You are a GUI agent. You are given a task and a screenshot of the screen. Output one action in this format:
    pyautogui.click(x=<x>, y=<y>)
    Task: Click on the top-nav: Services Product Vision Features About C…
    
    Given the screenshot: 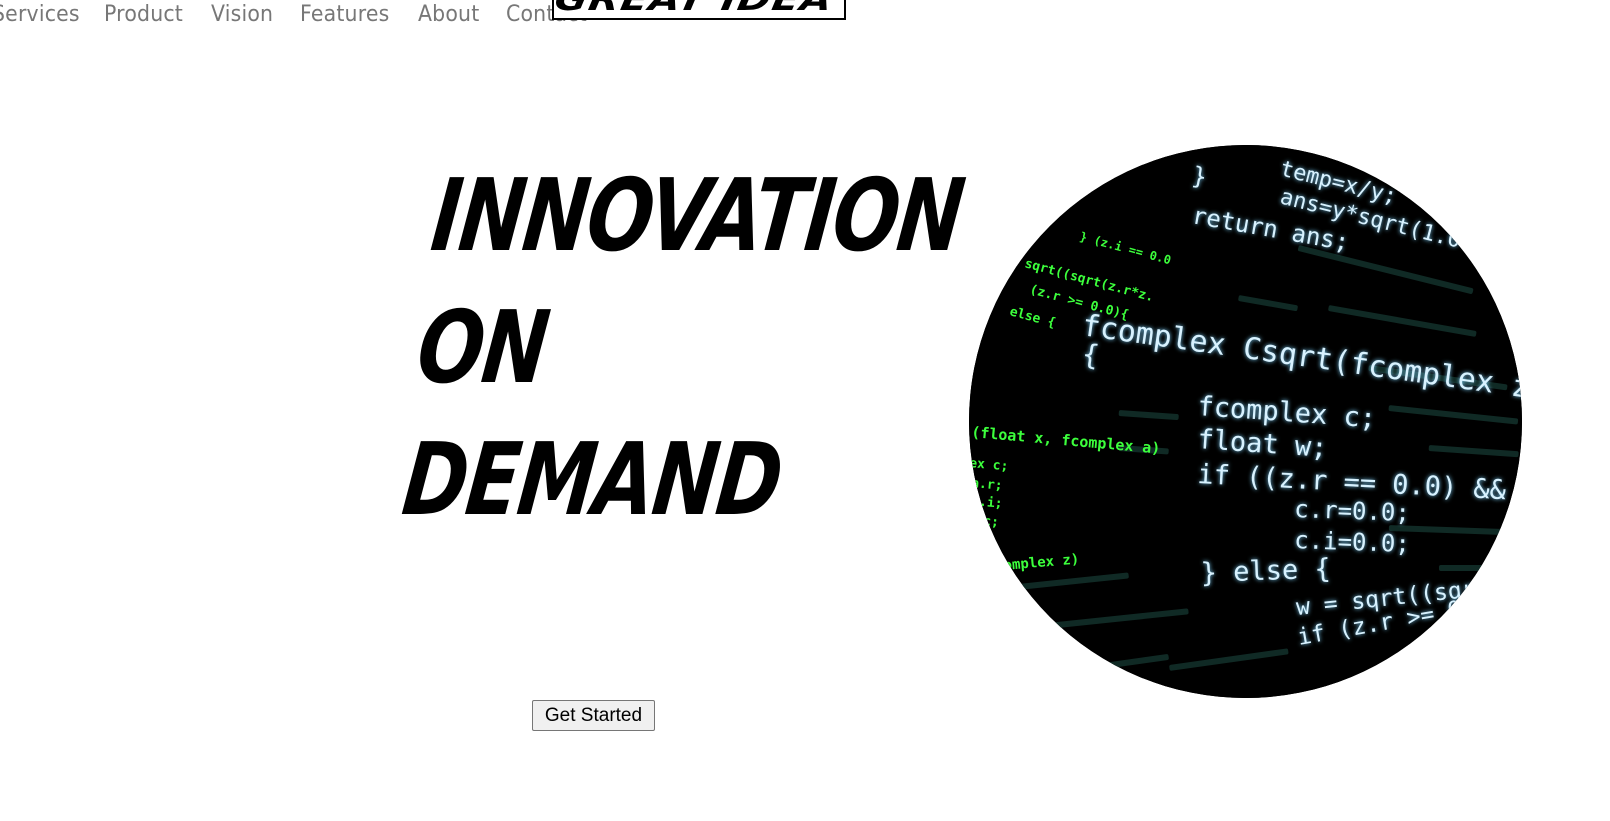 What is the action you would take?
    pyautogui.click(x=307, y=16)
    